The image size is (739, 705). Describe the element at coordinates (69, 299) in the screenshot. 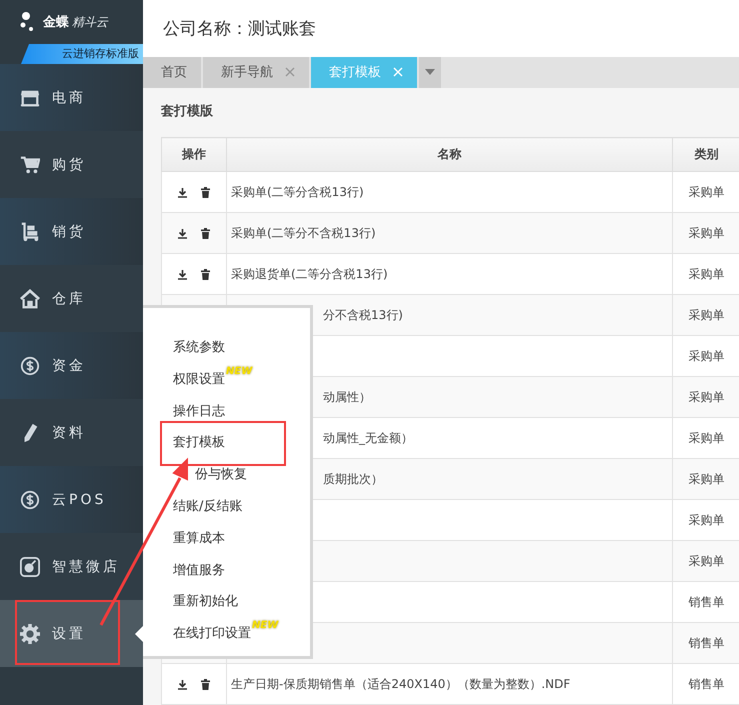

I see `nav-label: 仓库` at that location.